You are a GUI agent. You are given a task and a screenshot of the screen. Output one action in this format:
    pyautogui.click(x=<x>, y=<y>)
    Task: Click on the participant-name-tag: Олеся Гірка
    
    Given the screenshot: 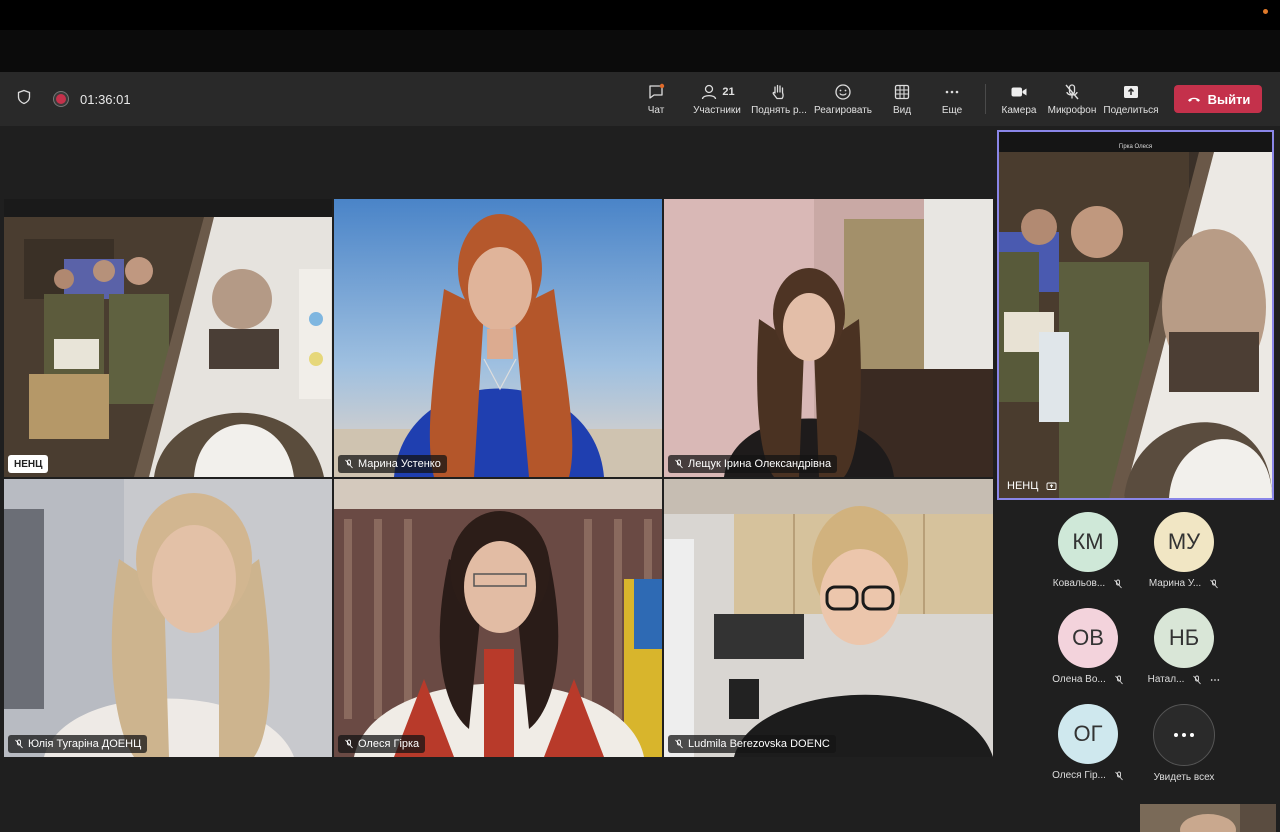 What is the action you would take?
    pyautogui.click(x=382, y=744)
    